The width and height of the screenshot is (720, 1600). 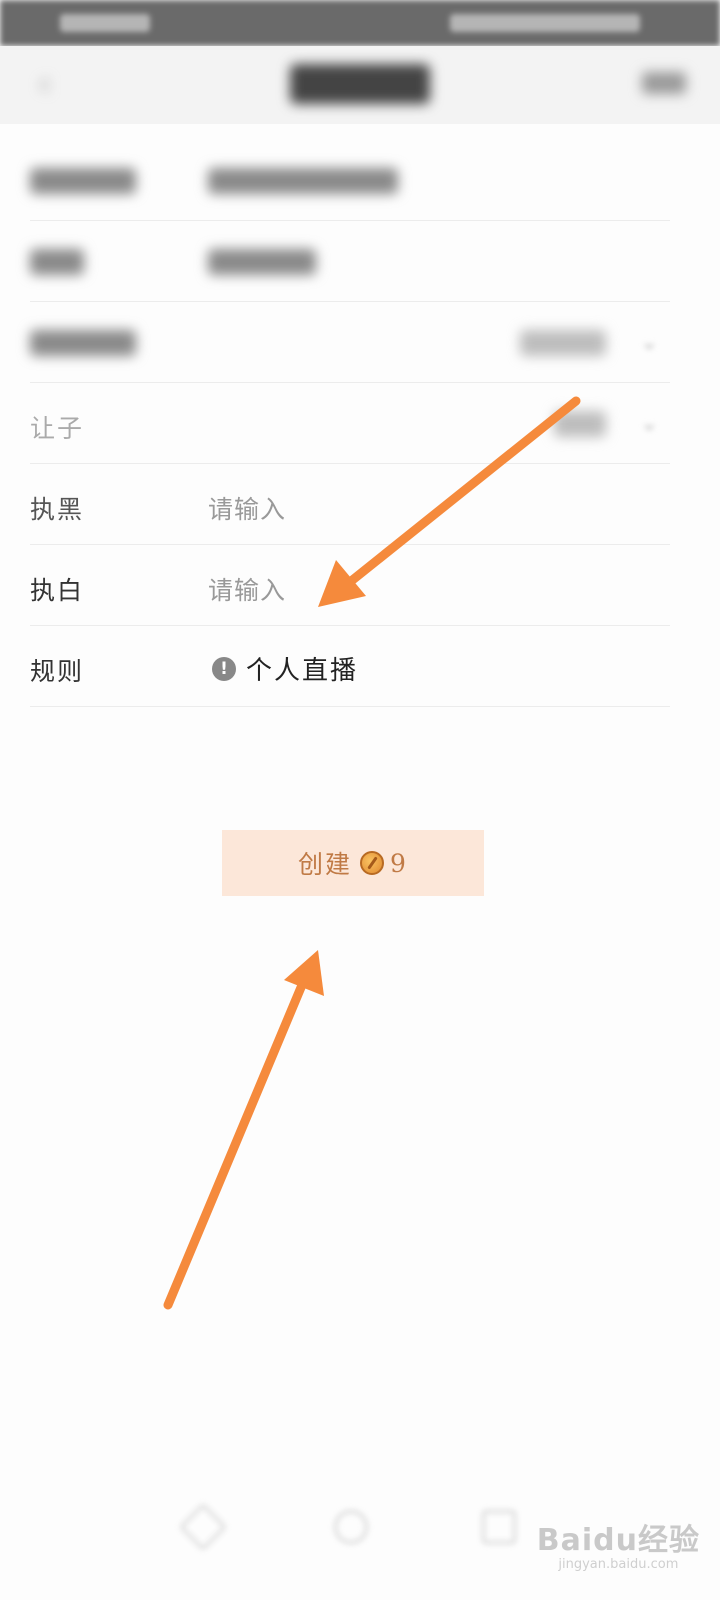 What do you see at coordinates (499, 1527) in the screenshot?
I see `nav-recent-icon` at bounding box center [499, 1527].